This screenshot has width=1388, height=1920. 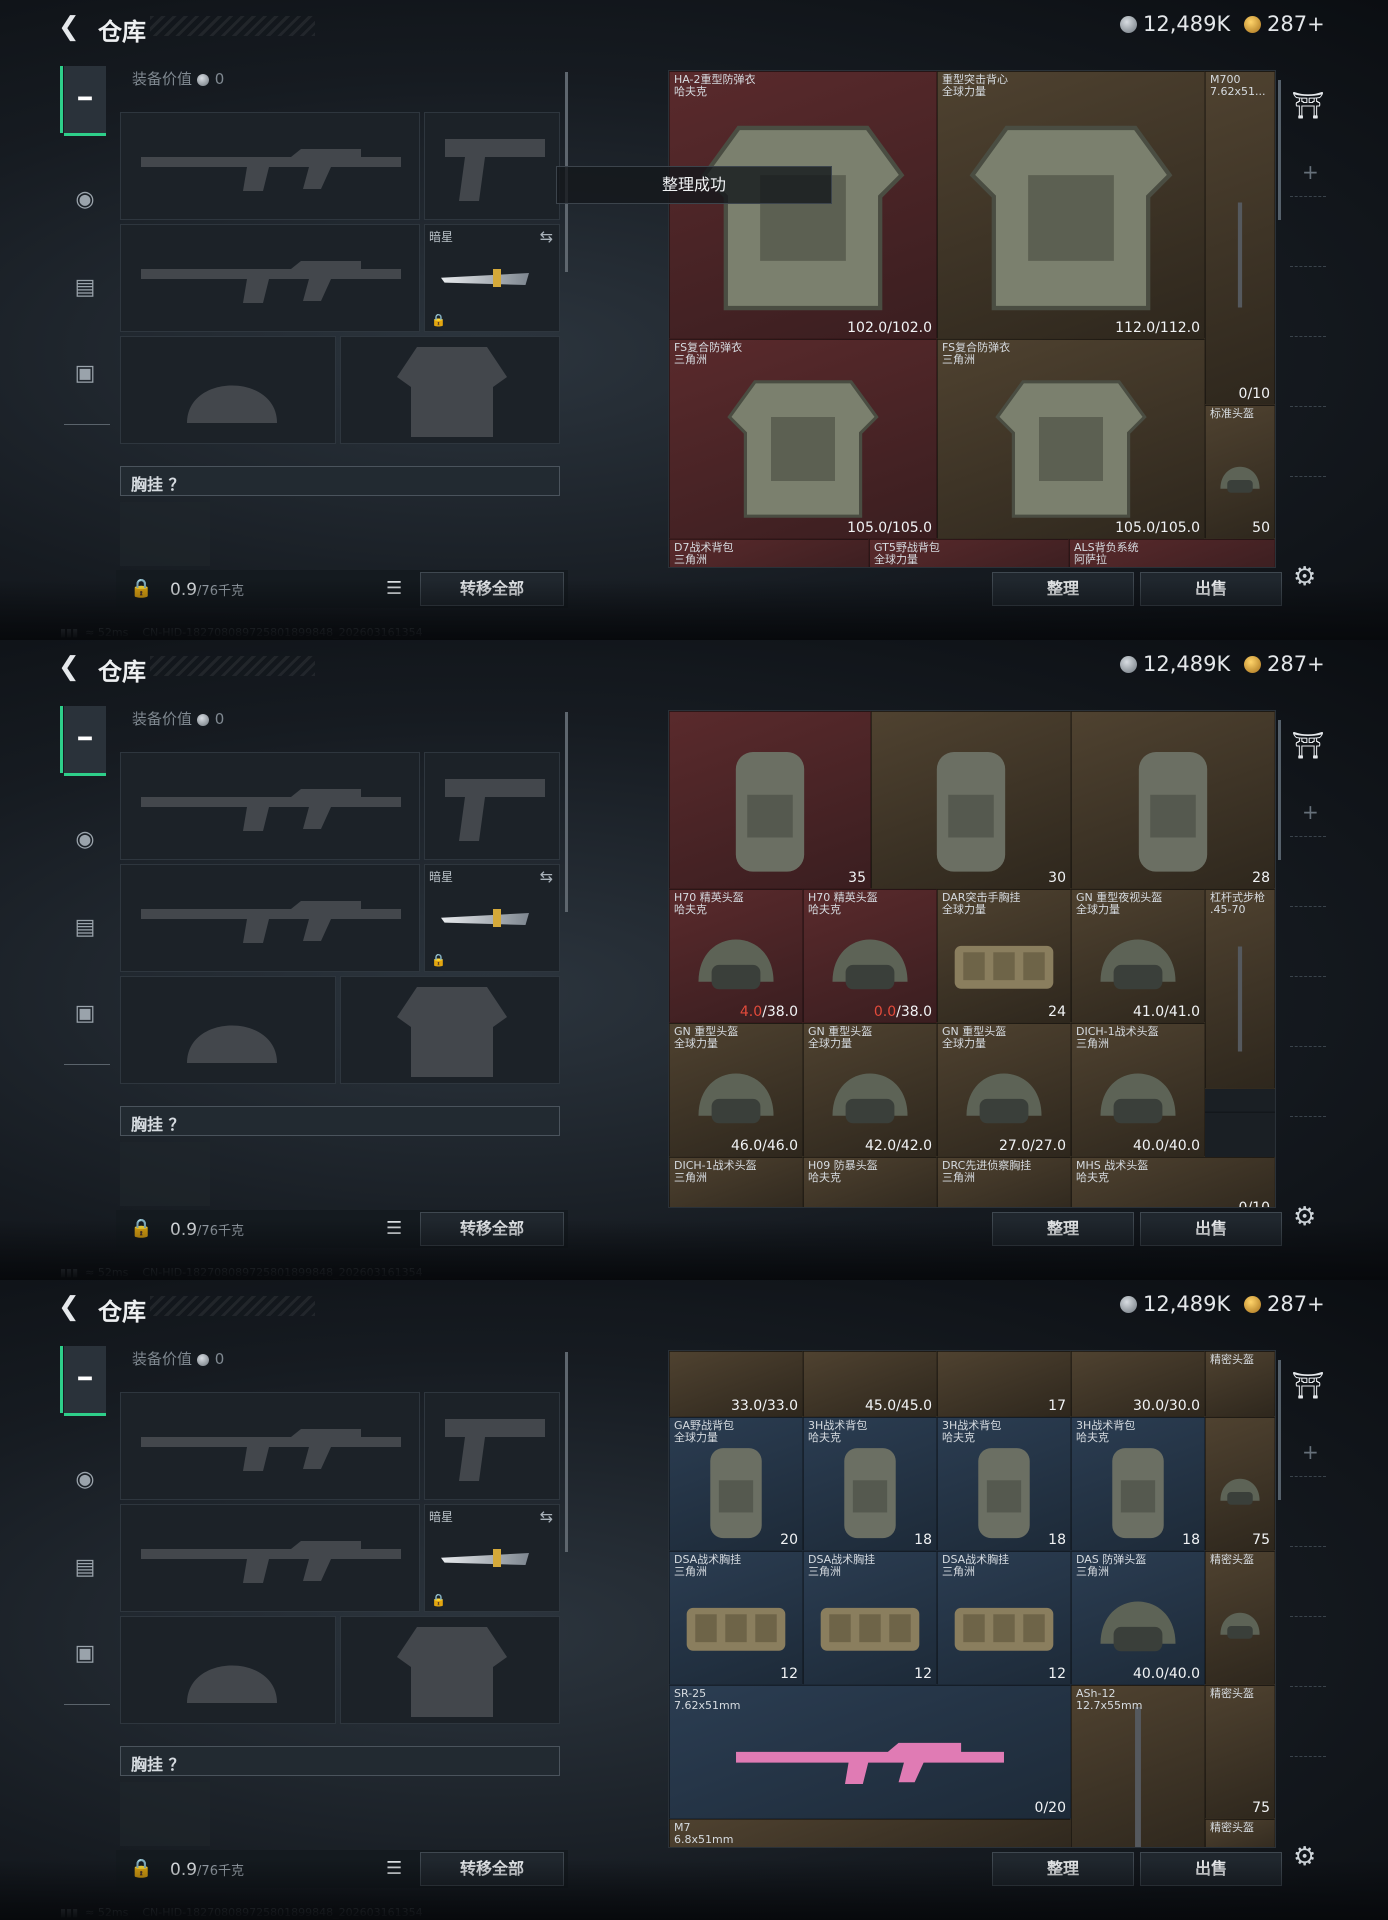 I want to click on item-cell: GN 重型头盔 全球力量 46.0/46.0, so click(x=736, y=1090).